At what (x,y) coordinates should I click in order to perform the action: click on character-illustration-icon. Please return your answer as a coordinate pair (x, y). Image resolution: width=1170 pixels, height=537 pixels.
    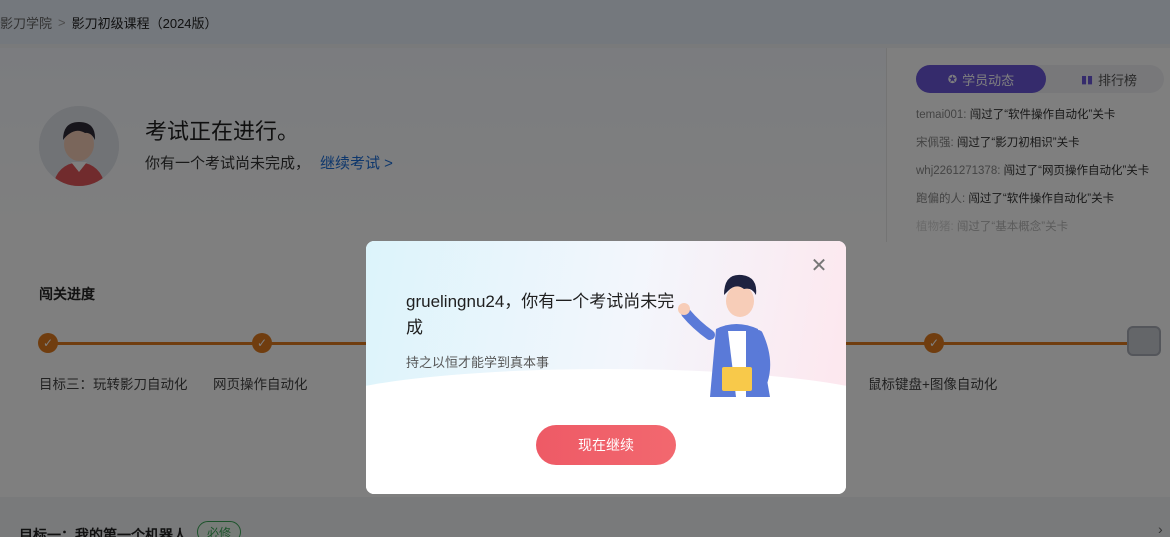
    Looking at the image, I should click on (724, 335).